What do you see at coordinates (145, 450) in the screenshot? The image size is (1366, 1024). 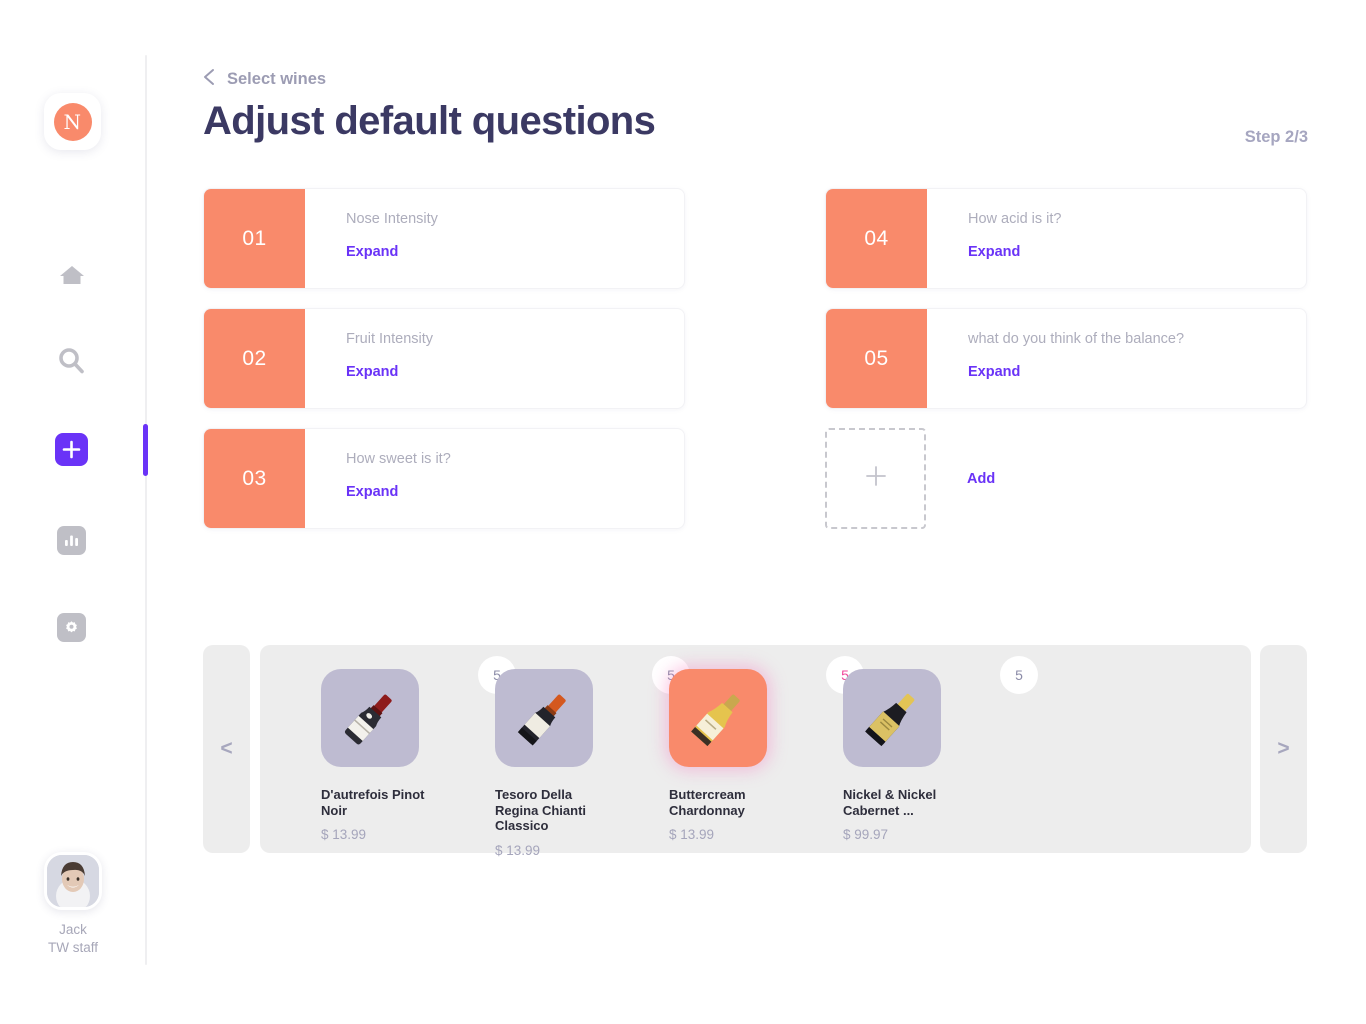 I see `sidebar-active-indicator` at bounding box center [145, 450].